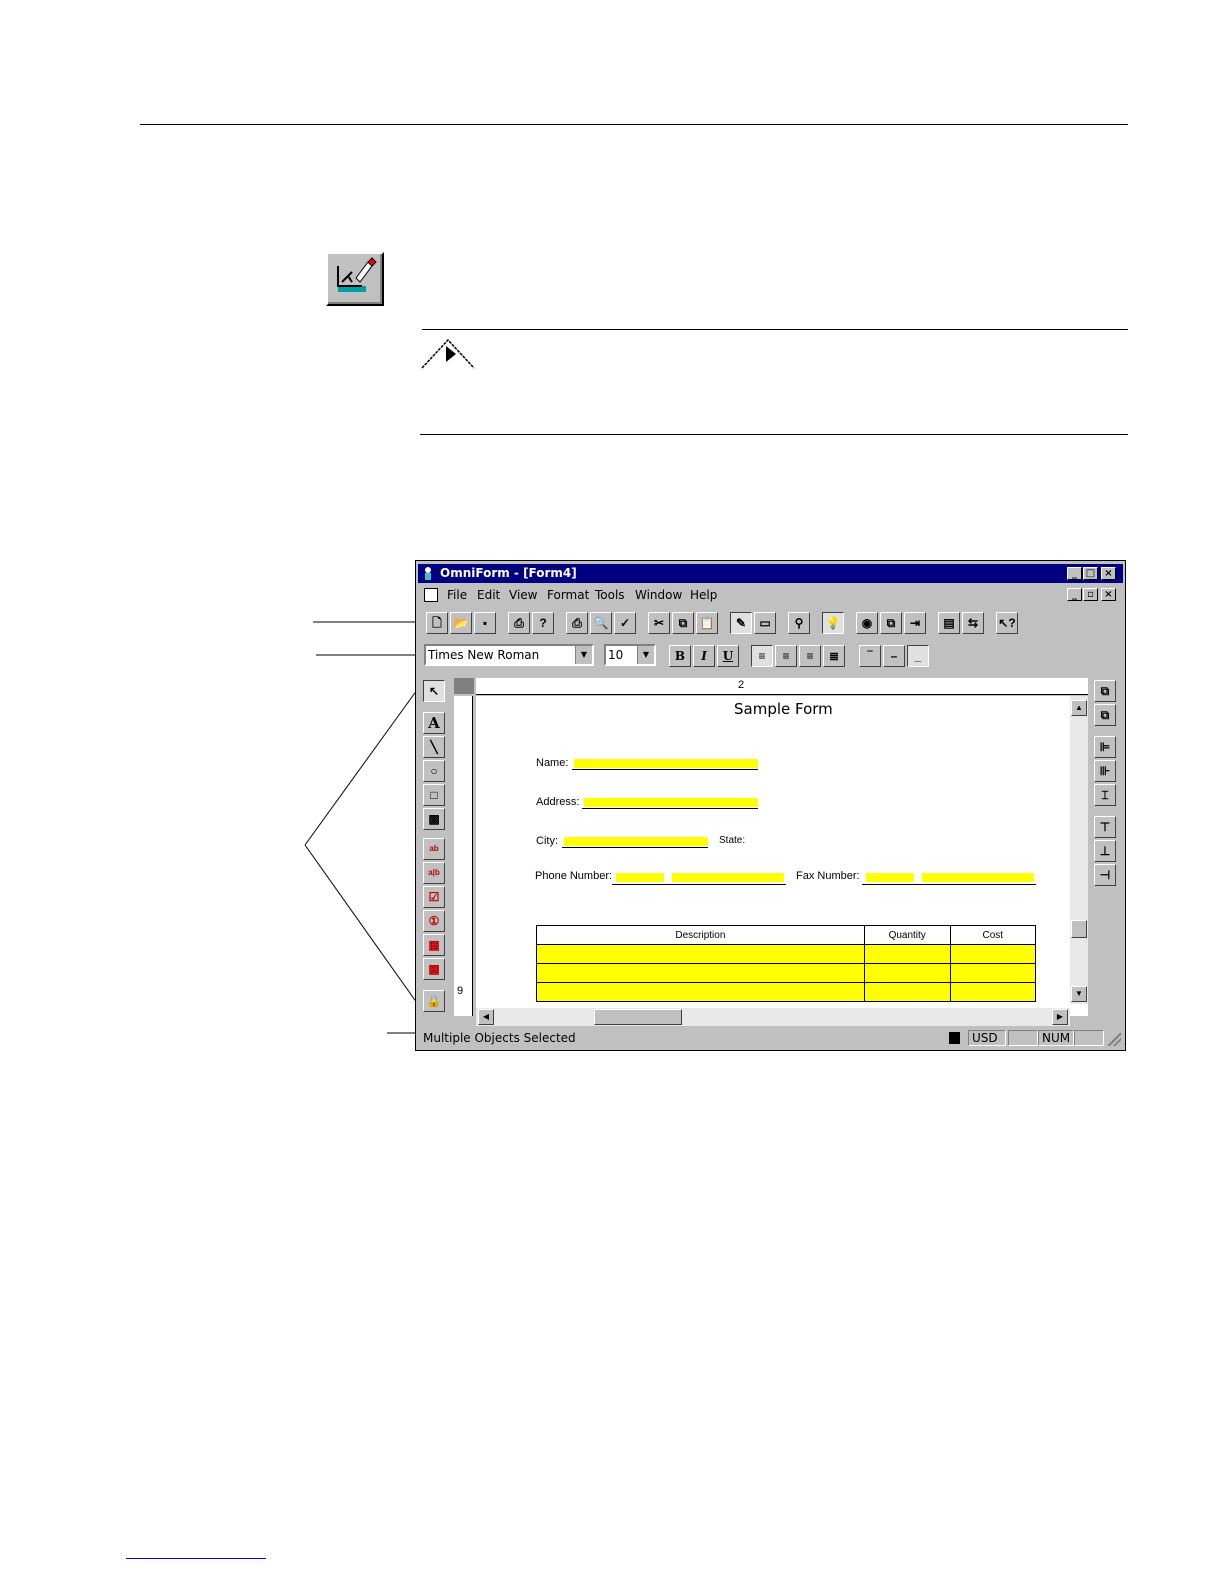  I want to click on bring-to-front-icon: ⧉, so click(1105, 691).